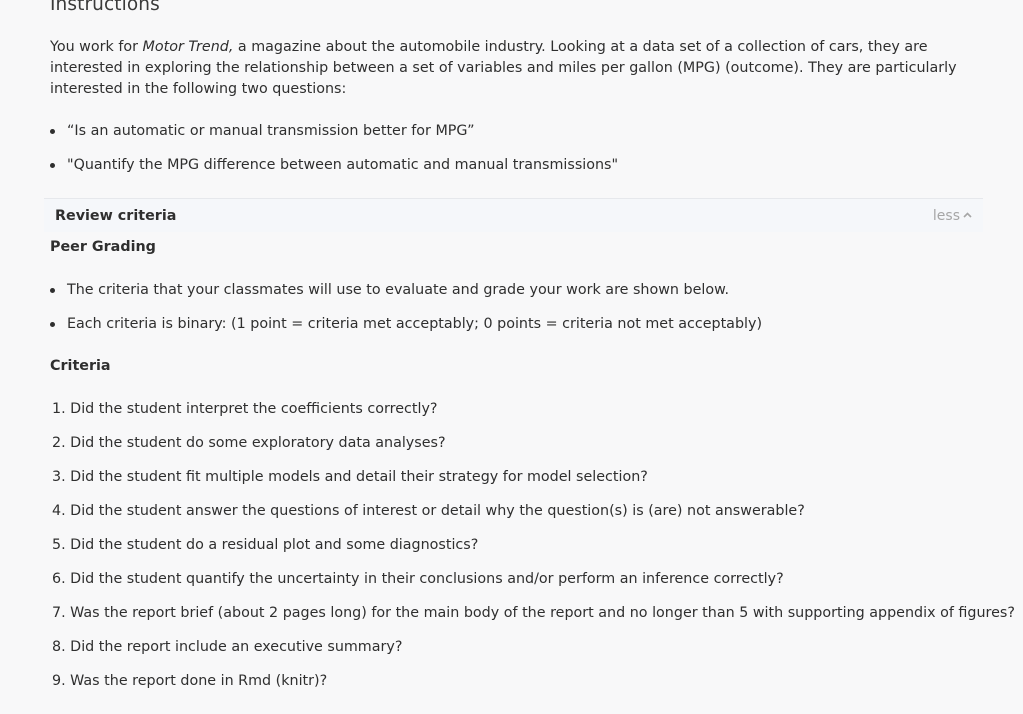  I want to click on peer-grading-heading: Peer Grading, so click(103, 247).